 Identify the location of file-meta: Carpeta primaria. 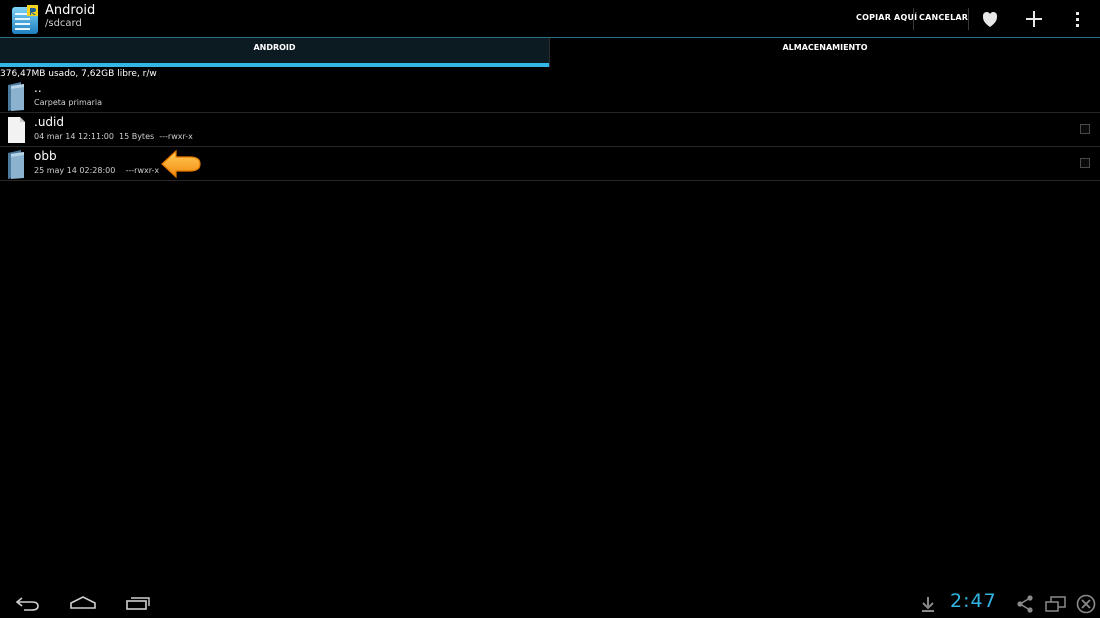
(68, 102).